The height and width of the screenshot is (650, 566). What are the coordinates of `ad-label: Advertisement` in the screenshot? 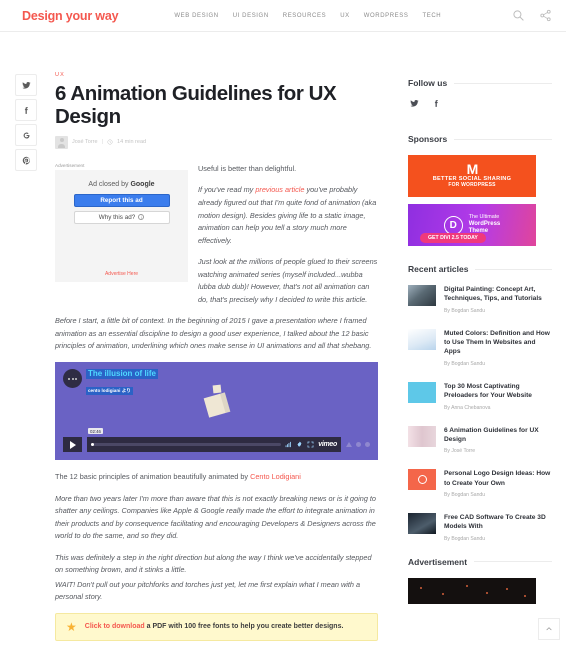 It's located at (70, 165).